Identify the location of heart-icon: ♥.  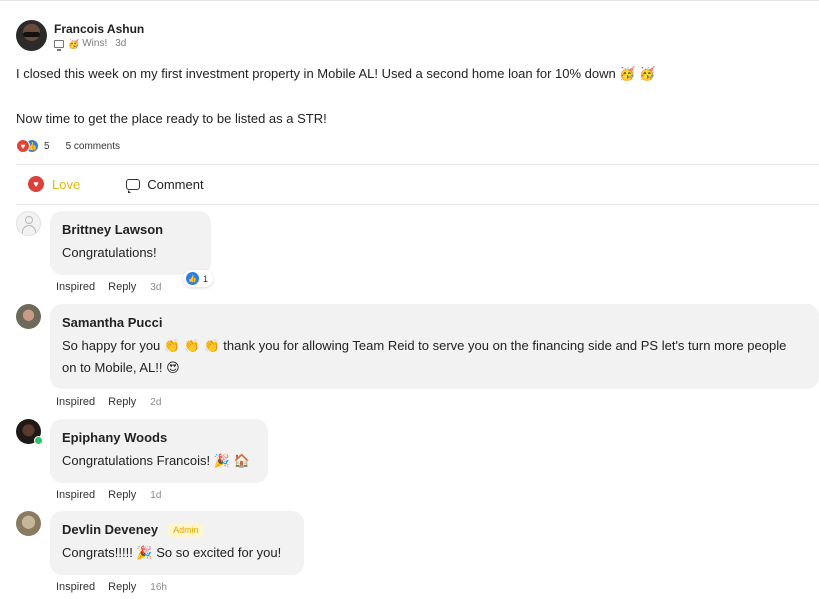
(36, 184).